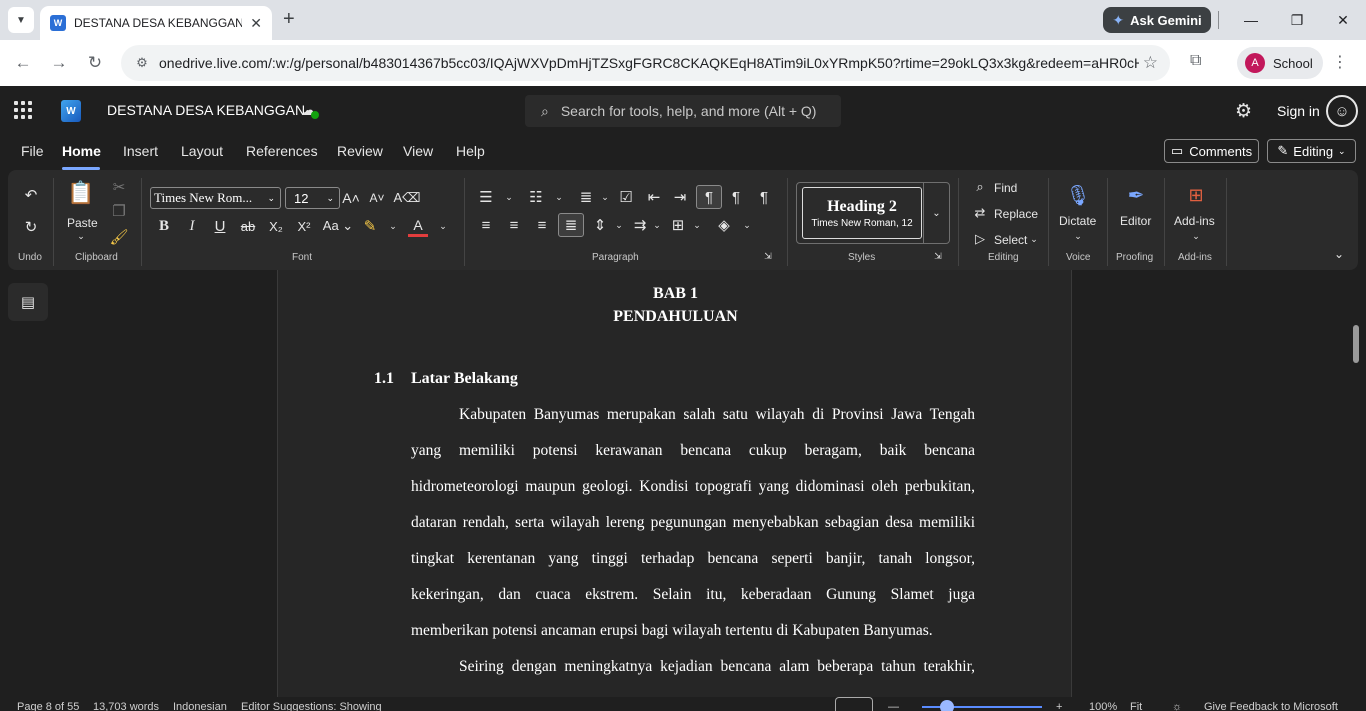 The image size is (1366, 711). What do you see at coordinates (1297, 20) in the screenshot?
I see `restore-icon: ❐` at bounding box center [1297, 20].